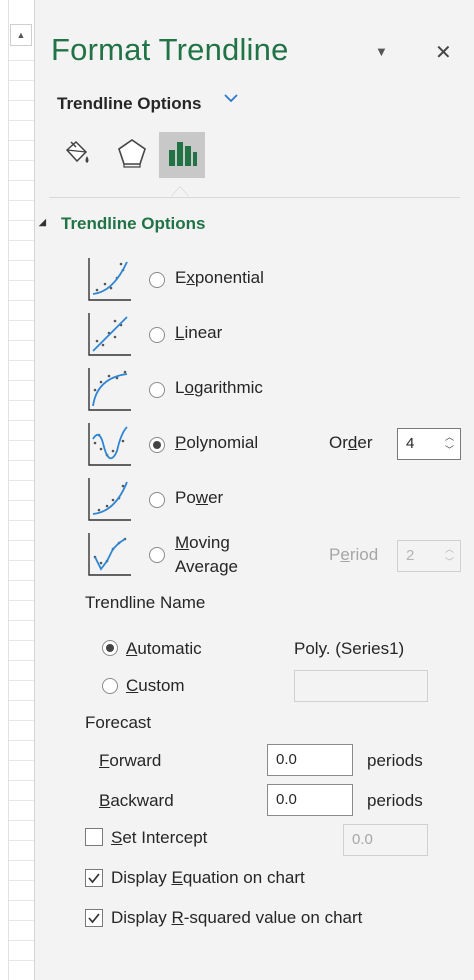  What do you see at coordinates (164, 648) in the screenshot?
I see `label-automatic: Automatic` at bounding box center [164, 648].